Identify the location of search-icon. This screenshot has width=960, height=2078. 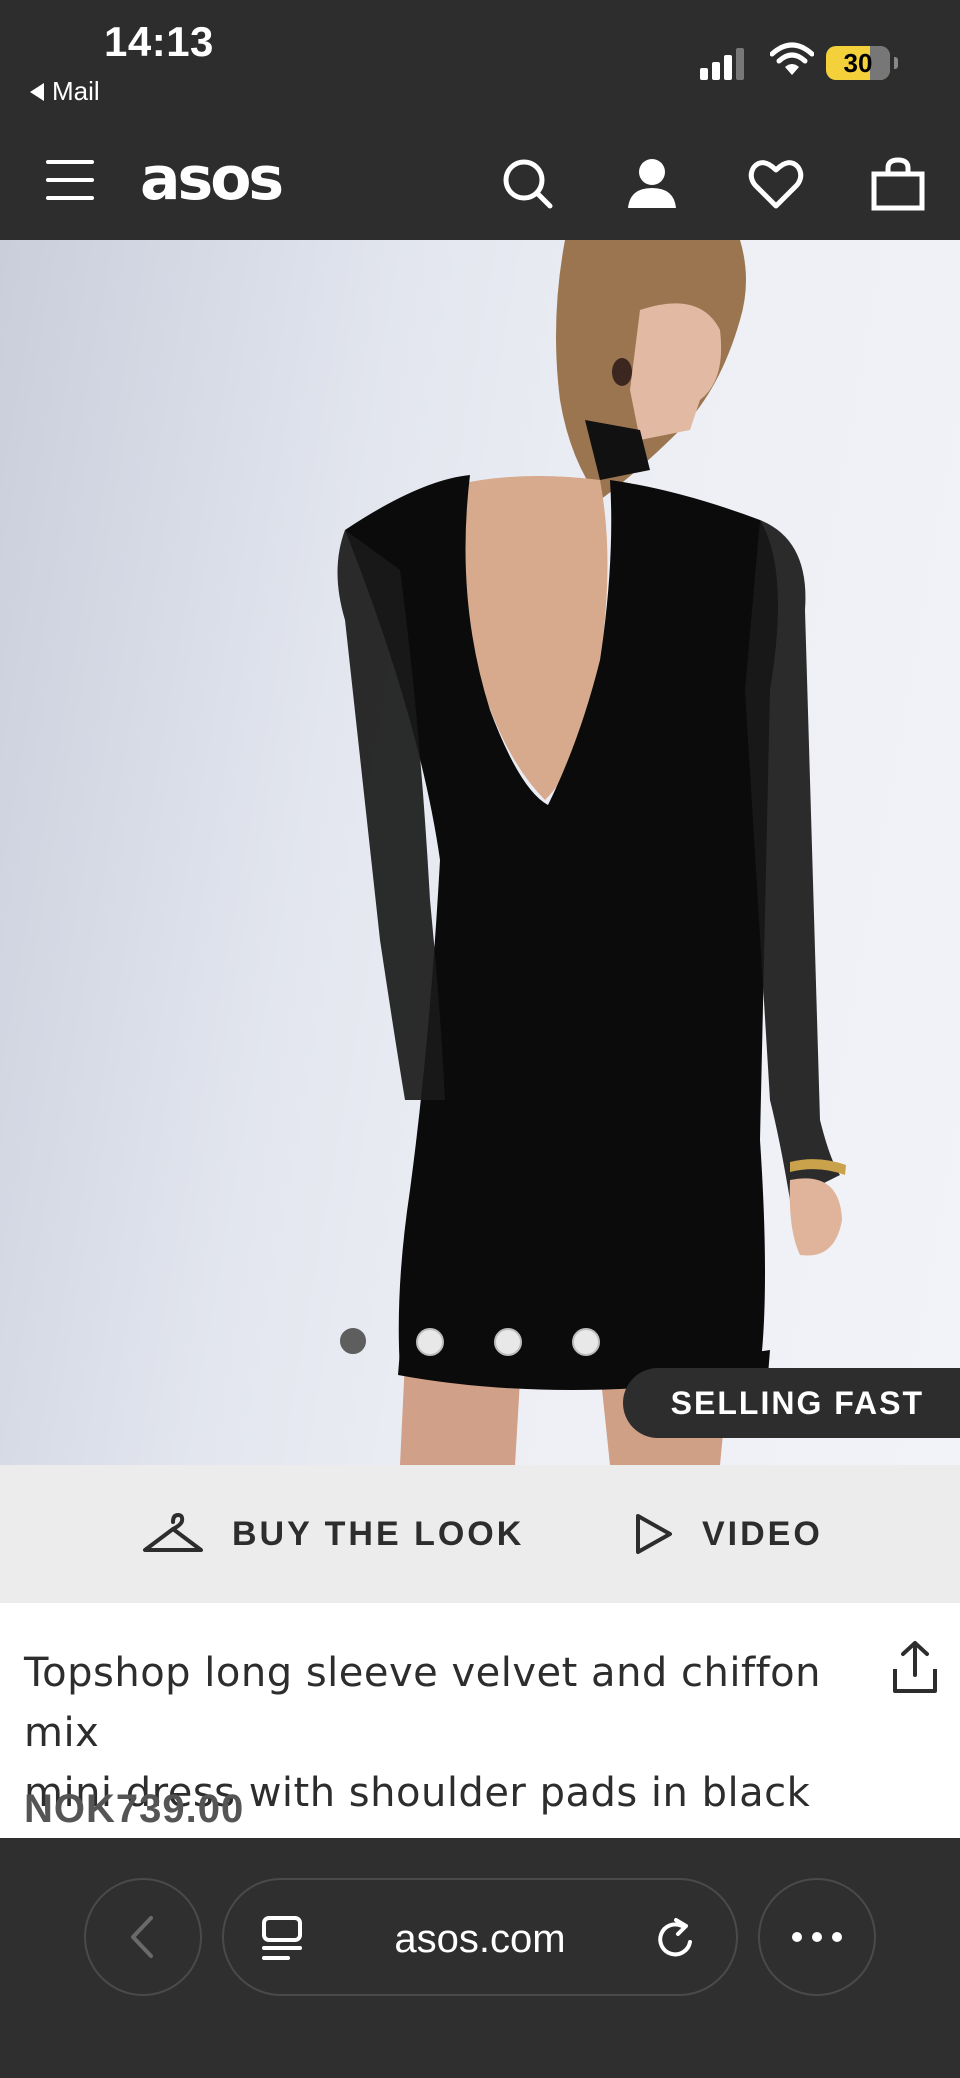
(528, 184).